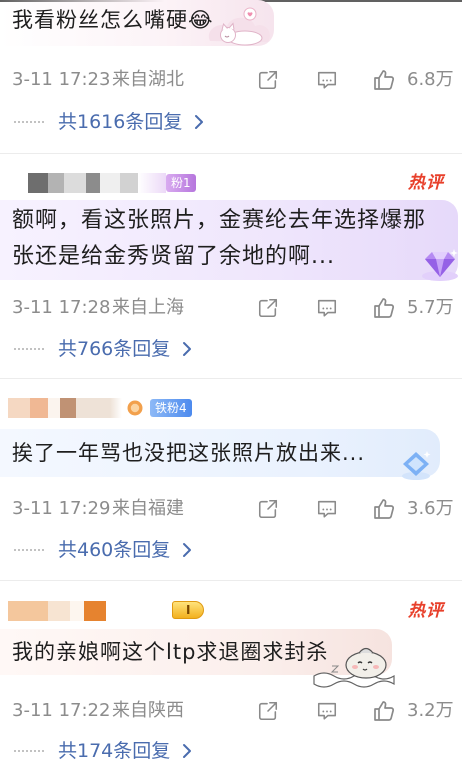 This screenshot has height=776, width=462. I want to click on view-replies-link: 共1616条回复, so click(131, 122).